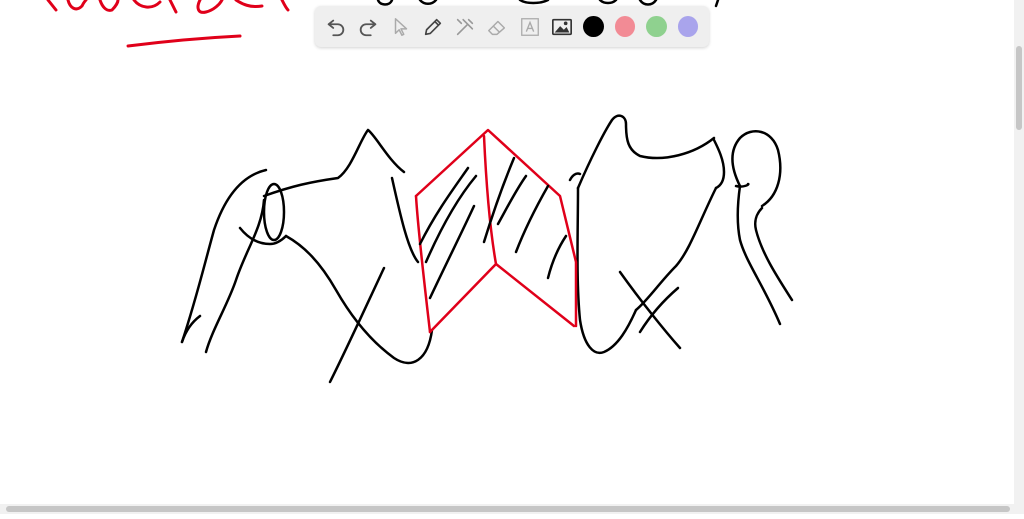 This screenshot has width=1024, height=519. What do you see at coordinates (307, 256) in the screenshot?
I see `left-arm-drawing` at bounding box center [307, 256].